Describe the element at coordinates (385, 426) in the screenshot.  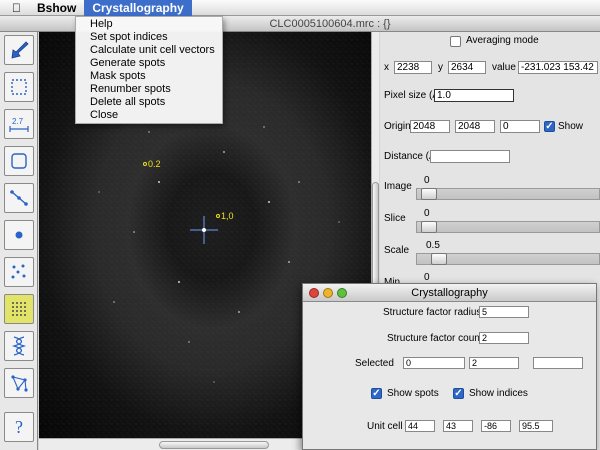
I see `unit-cell-label: Unit cell` at that location.